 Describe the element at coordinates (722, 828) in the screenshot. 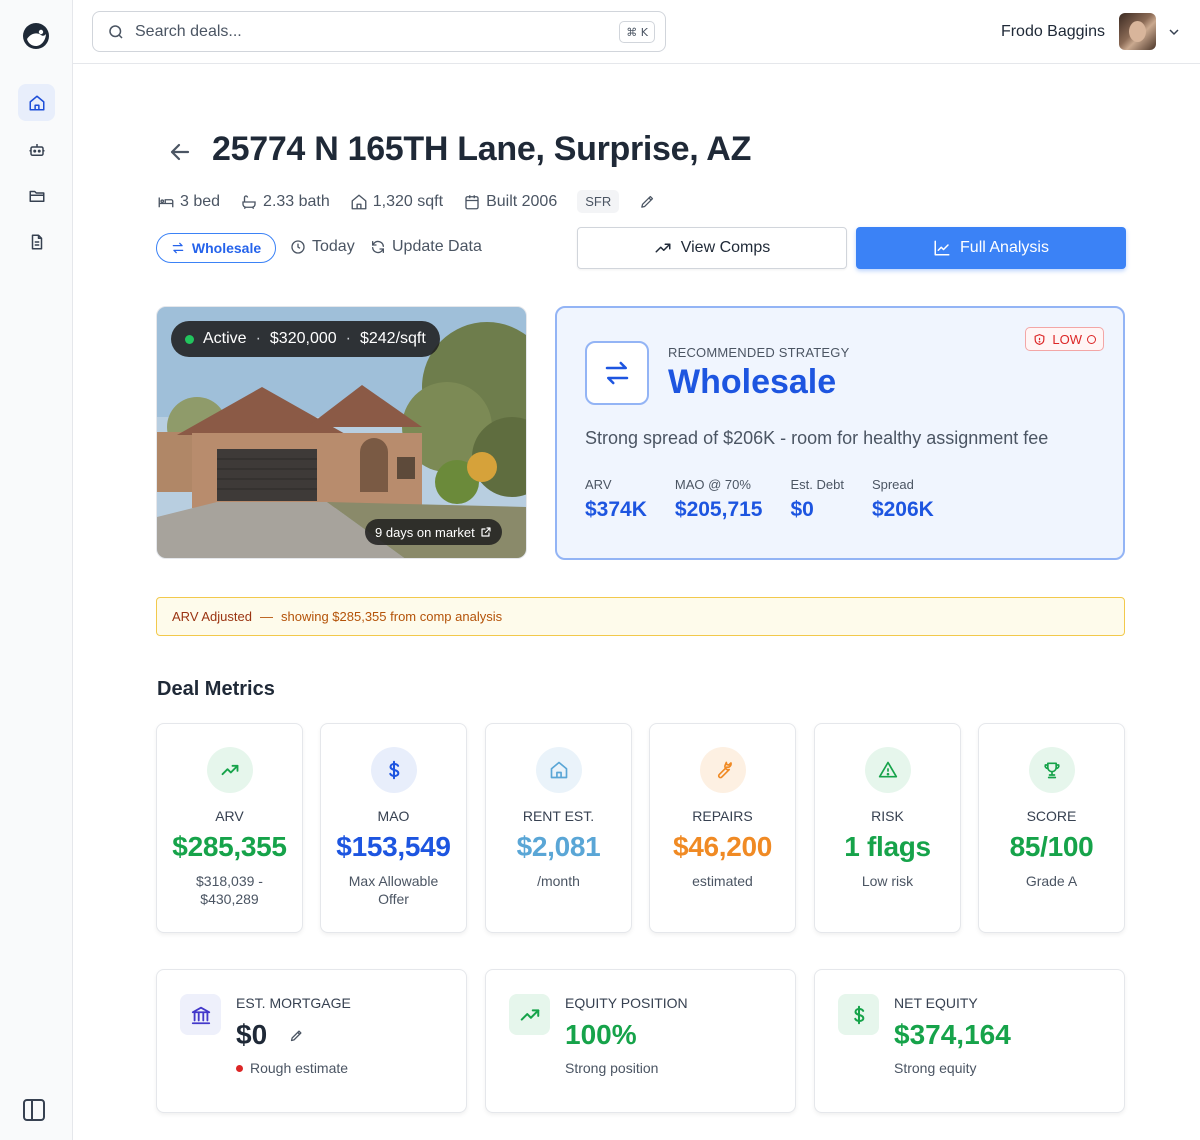

I see `metric-card-repairs: REPAIRS $46,200 estimated` at that location.